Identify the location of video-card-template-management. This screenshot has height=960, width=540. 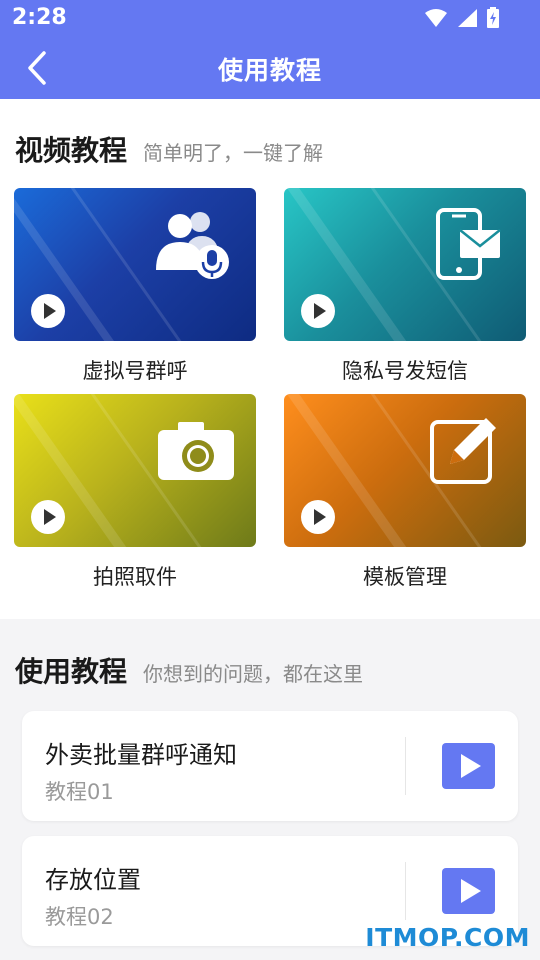
(405, 470).